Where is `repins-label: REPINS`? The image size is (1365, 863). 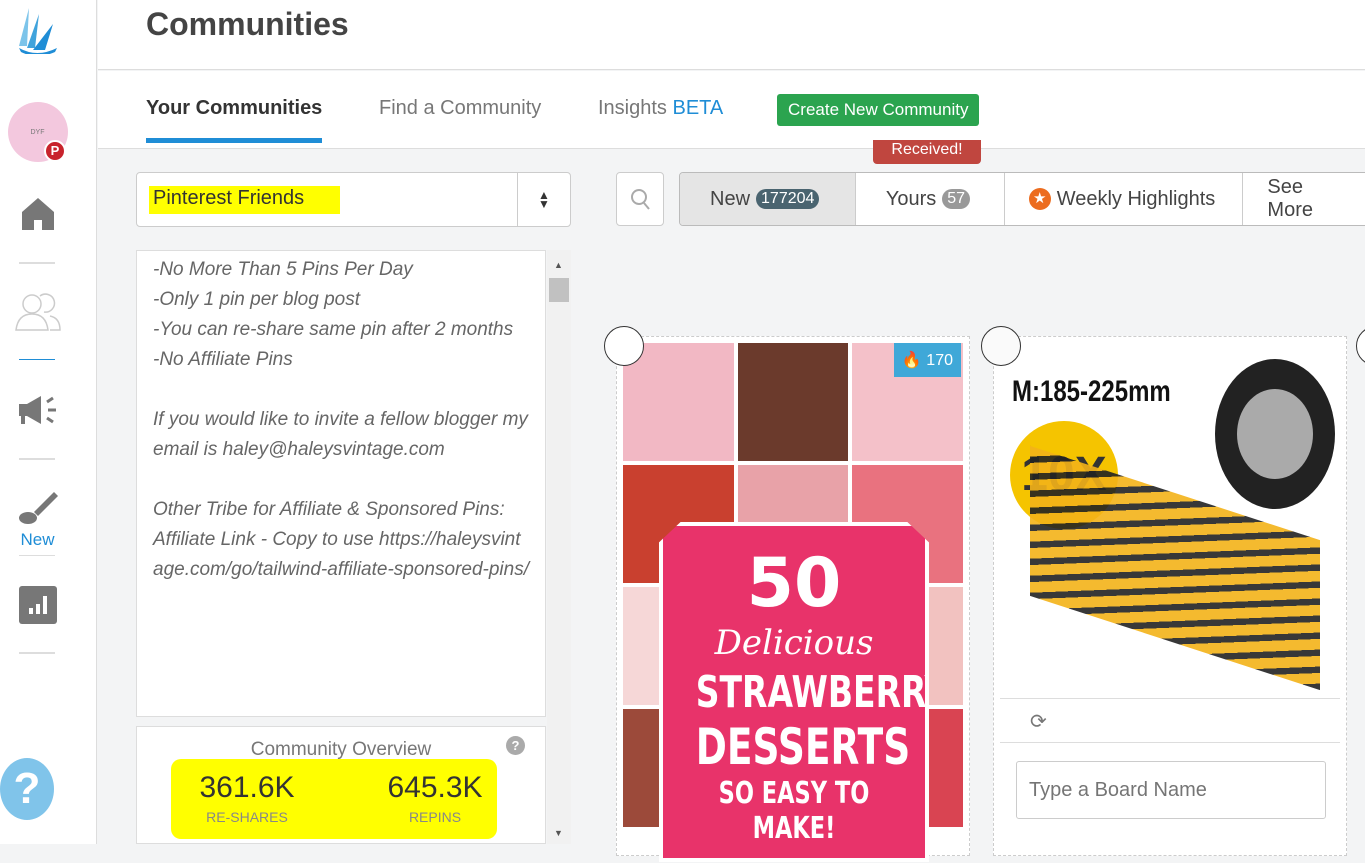
repins-label: REPINS is located at coordinates (435, 817).